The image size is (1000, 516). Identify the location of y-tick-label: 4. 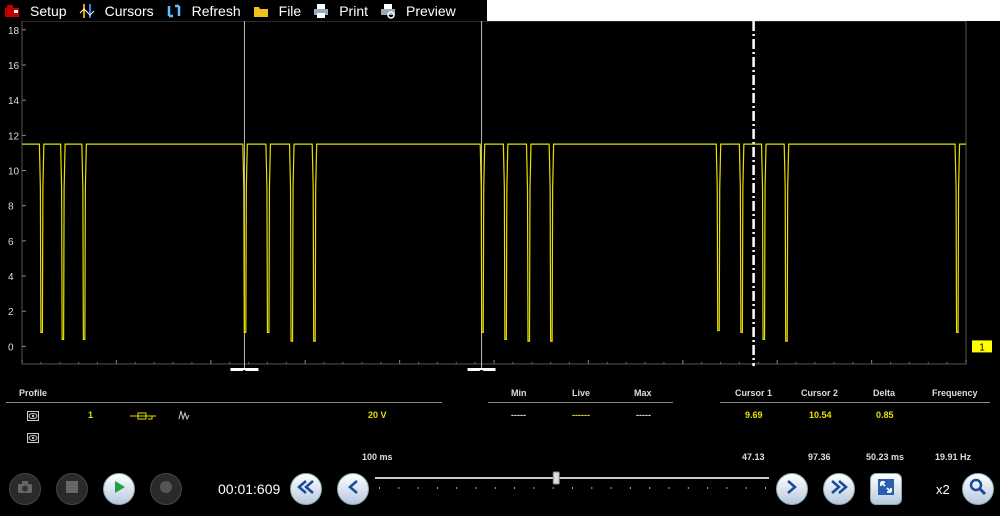
(11, 277).